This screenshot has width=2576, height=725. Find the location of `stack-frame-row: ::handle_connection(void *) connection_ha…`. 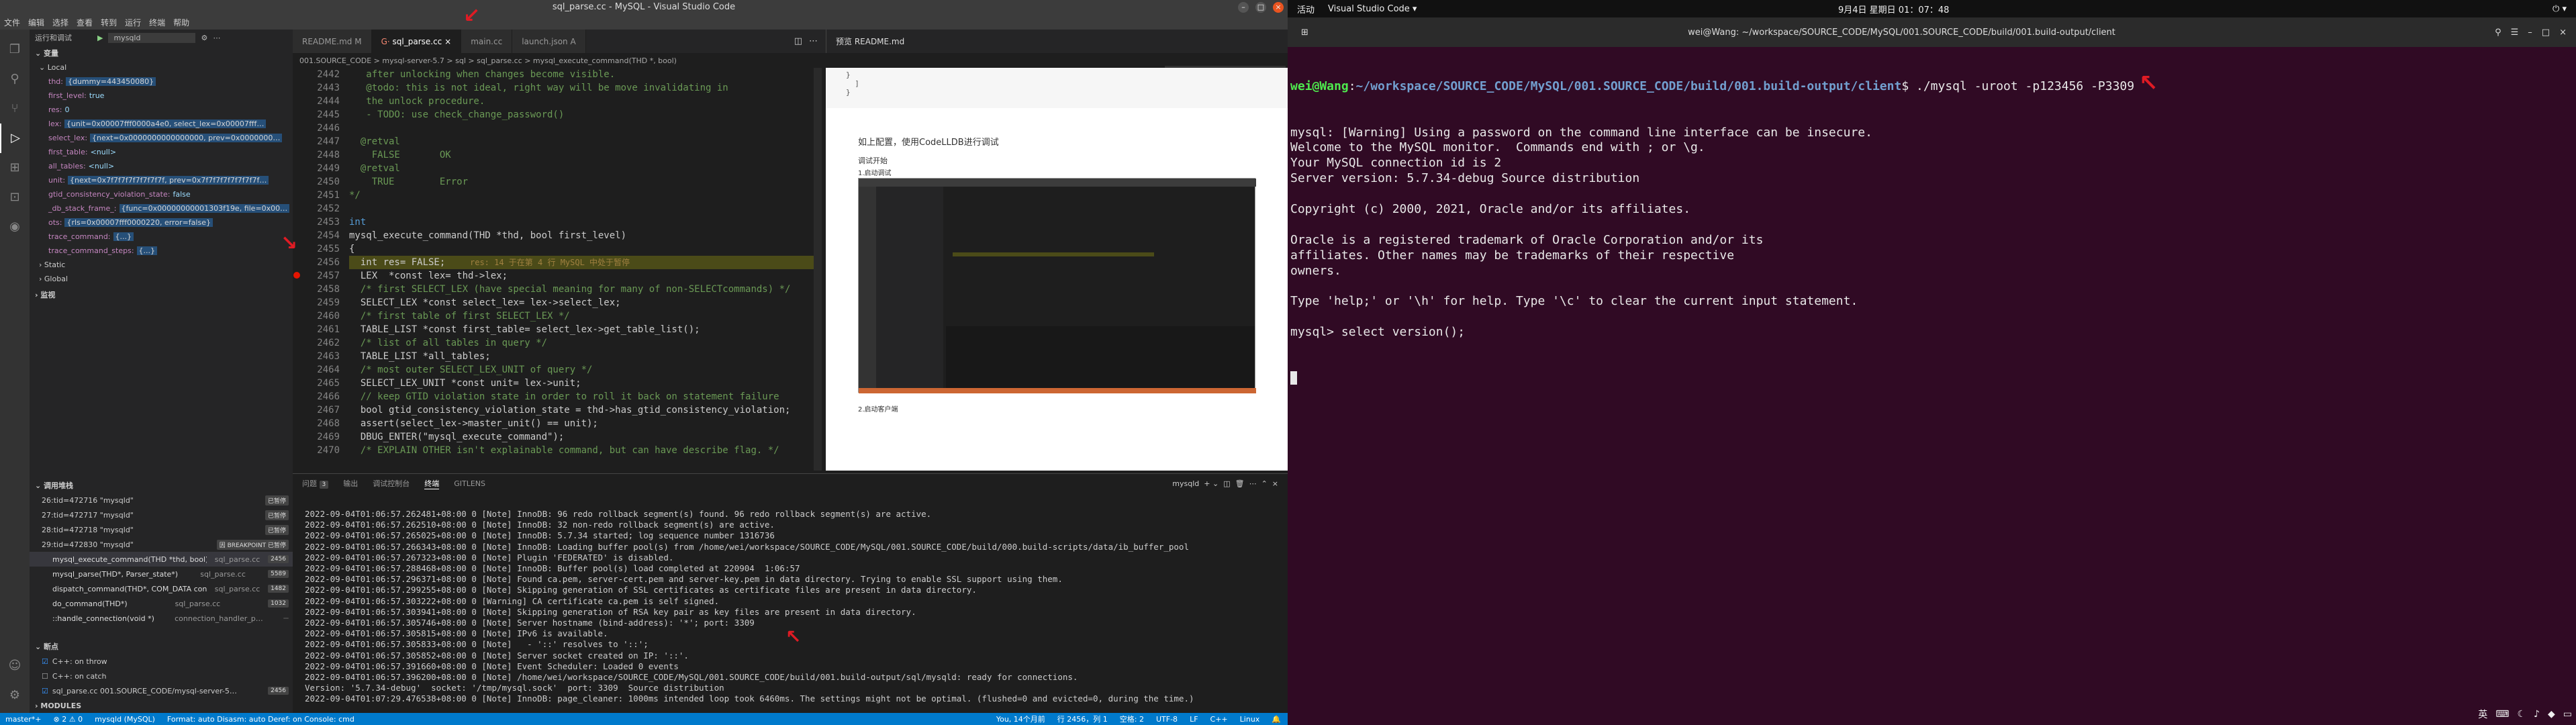

stack-frame-row: ::handle_connection(void *) connection_ha… is located at coordinates (161, 618).